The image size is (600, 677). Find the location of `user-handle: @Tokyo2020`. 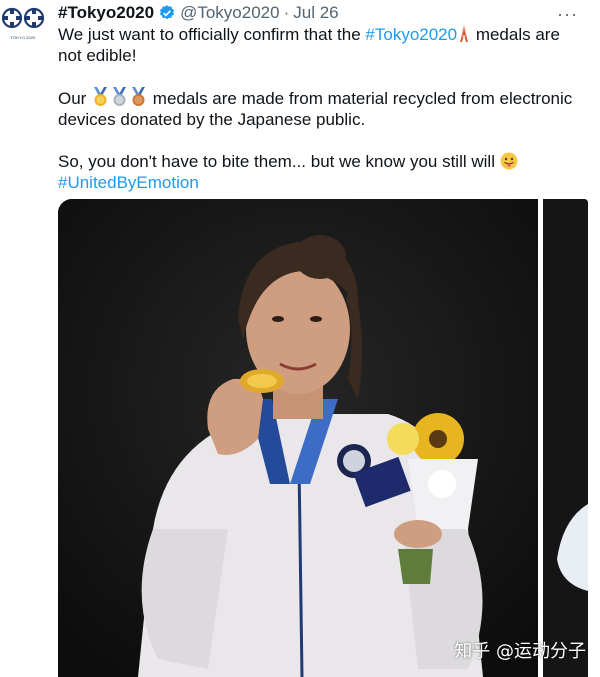

user-handle: @Tokyo2020 is located at coordinates (230, 13).